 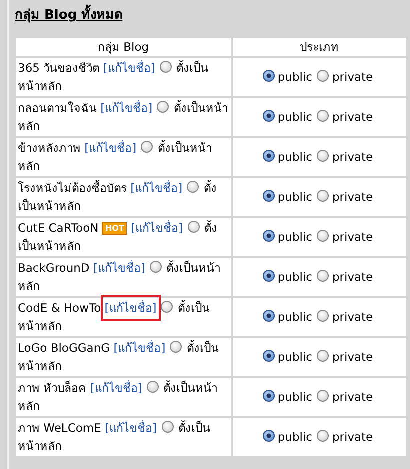 I want to click on blog-entry: CutE CaRTooN HOT [แก้ไขชื่อ] ตั้งเป็นหน้าหลัก, so click(x=118, y=237).